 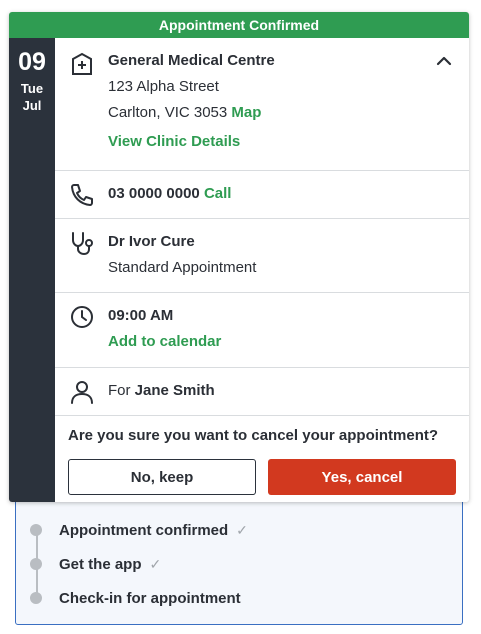 What do you see at coordinates (162, 477) in the screenshot?
I see `no-keep-button: No, keep` at bounding box center [162, 477].